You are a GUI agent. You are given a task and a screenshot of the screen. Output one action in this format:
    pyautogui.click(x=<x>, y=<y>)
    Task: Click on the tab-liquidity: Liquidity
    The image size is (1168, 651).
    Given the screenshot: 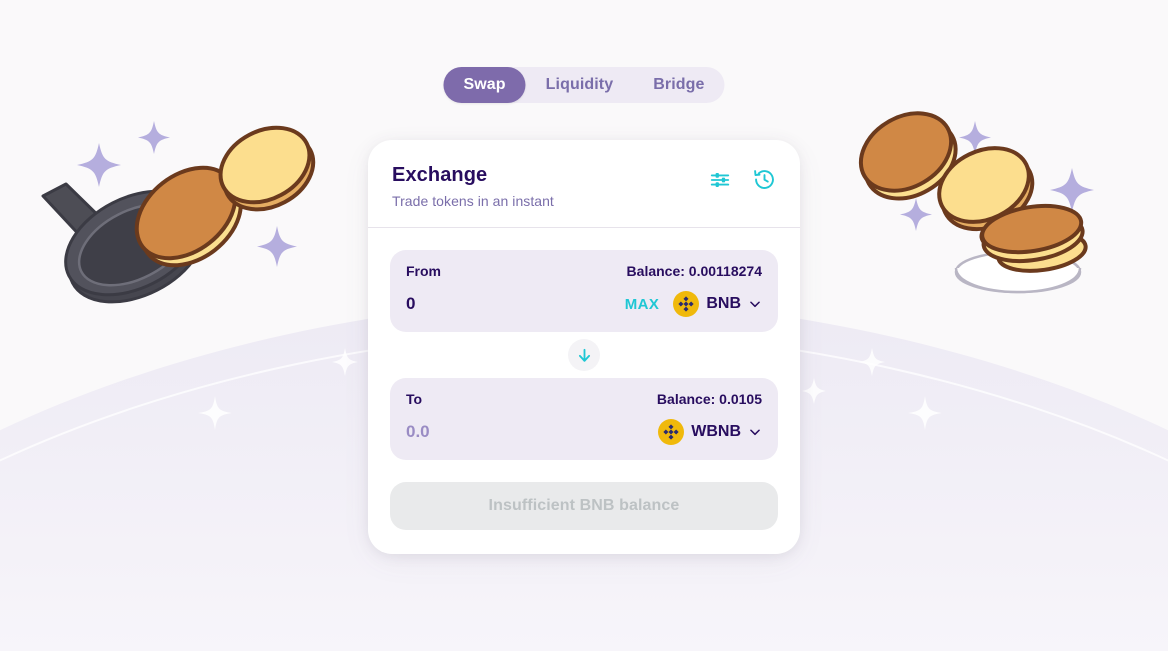 What is the action you would take?
    pyautogui.click(x=580, y=85)
    